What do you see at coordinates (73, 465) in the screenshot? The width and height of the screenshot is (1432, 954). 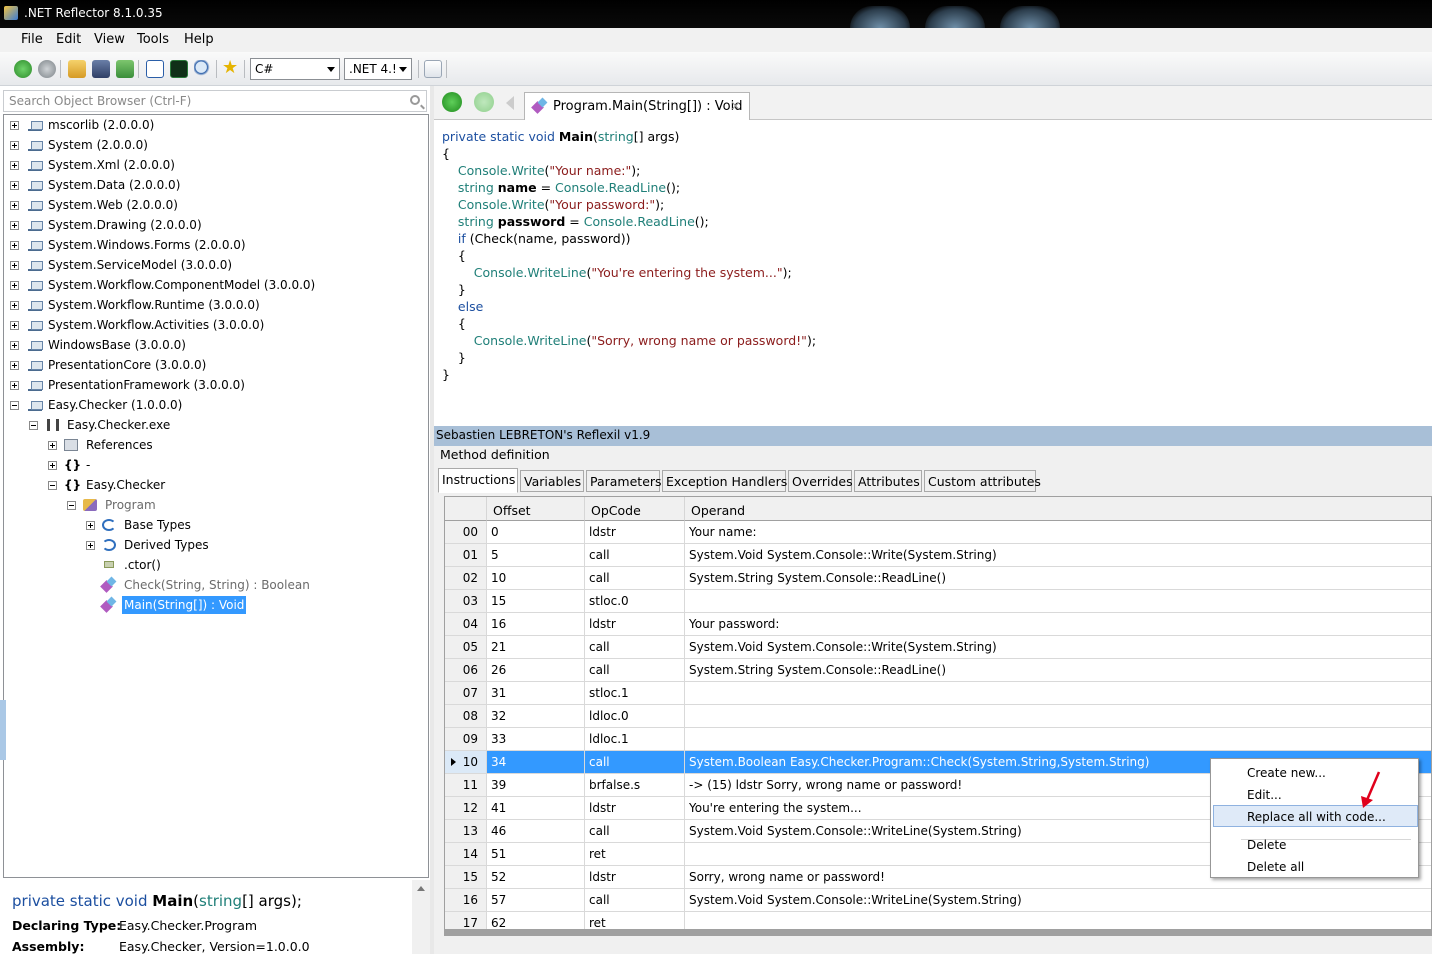 I see `namespace-icon: {}` at bounding box center [73, 465].